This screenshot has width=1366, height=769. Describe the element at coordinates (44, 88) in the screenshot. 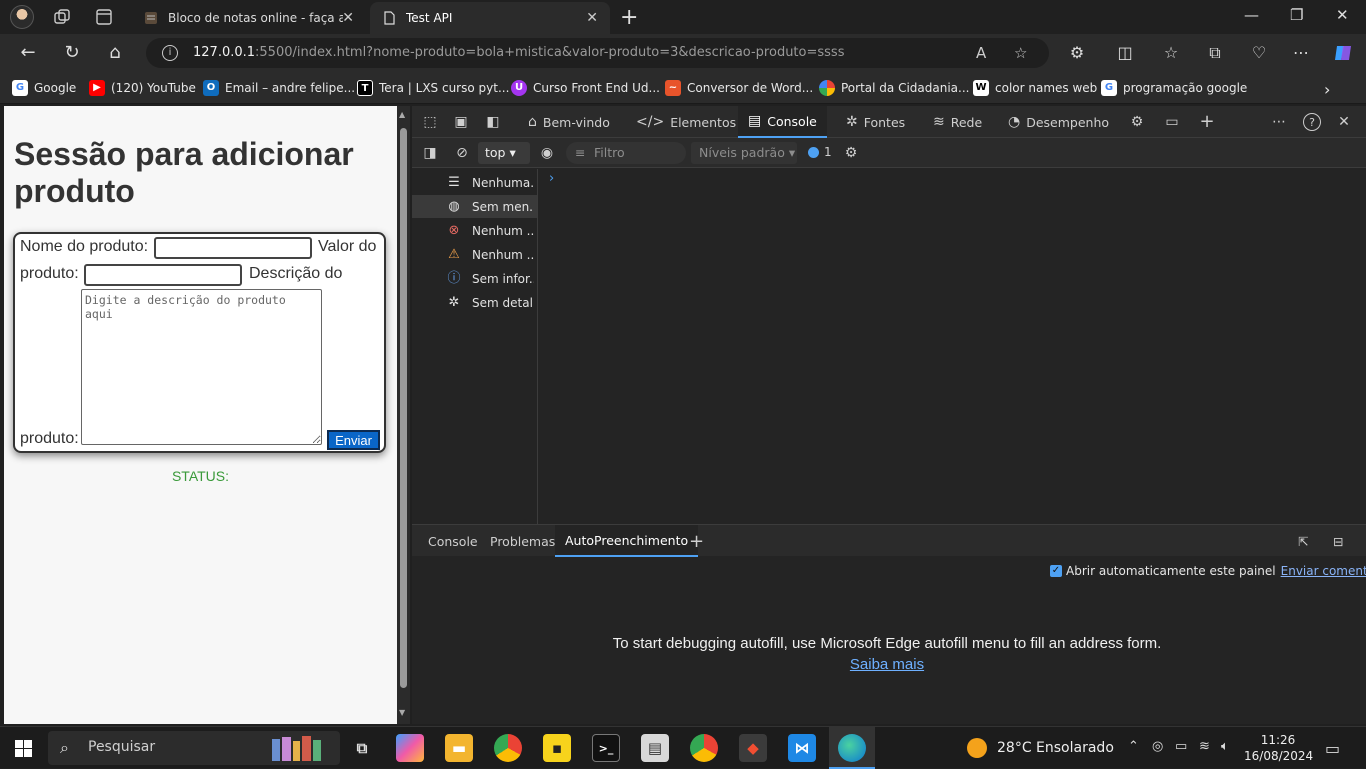

I see `bookmark-google: G Google` at that location.